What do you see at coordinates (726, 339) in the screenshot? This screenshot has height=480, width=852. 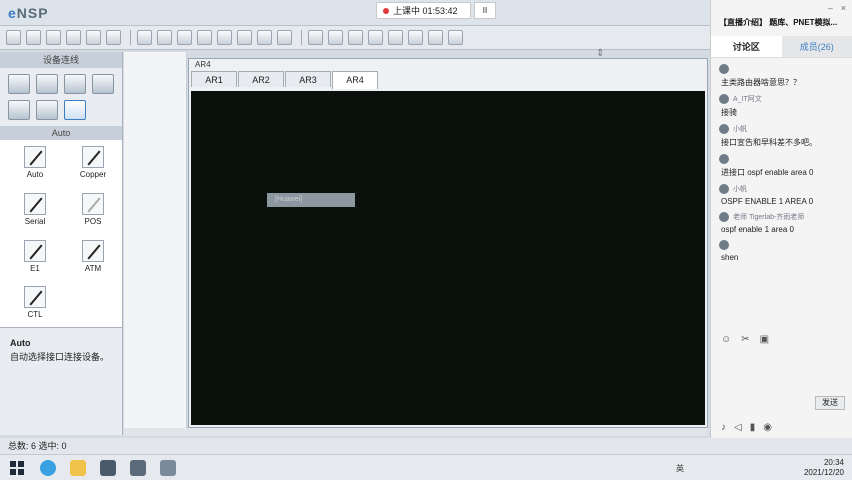 I see `emoji-icon: ☺` at bounding box center [726, 339].